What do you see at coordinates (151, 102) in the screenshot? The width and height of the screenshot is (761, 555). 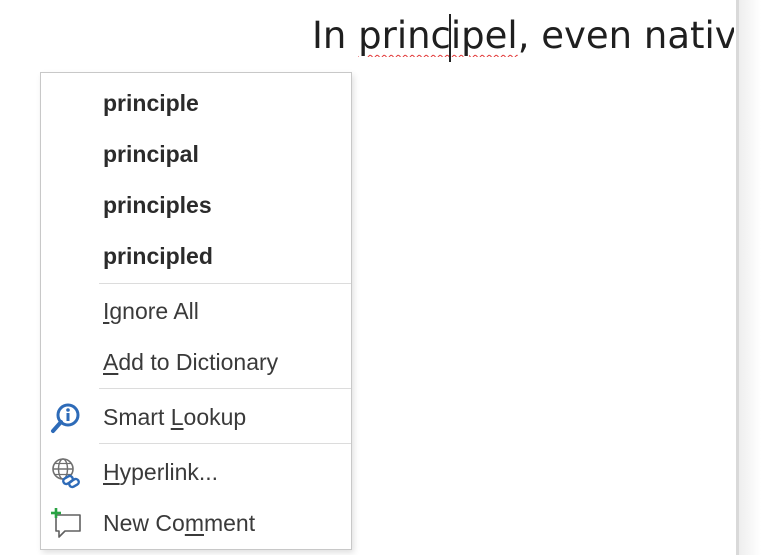 I see `suggestion-label: principle` at bounding box center [151, 102].